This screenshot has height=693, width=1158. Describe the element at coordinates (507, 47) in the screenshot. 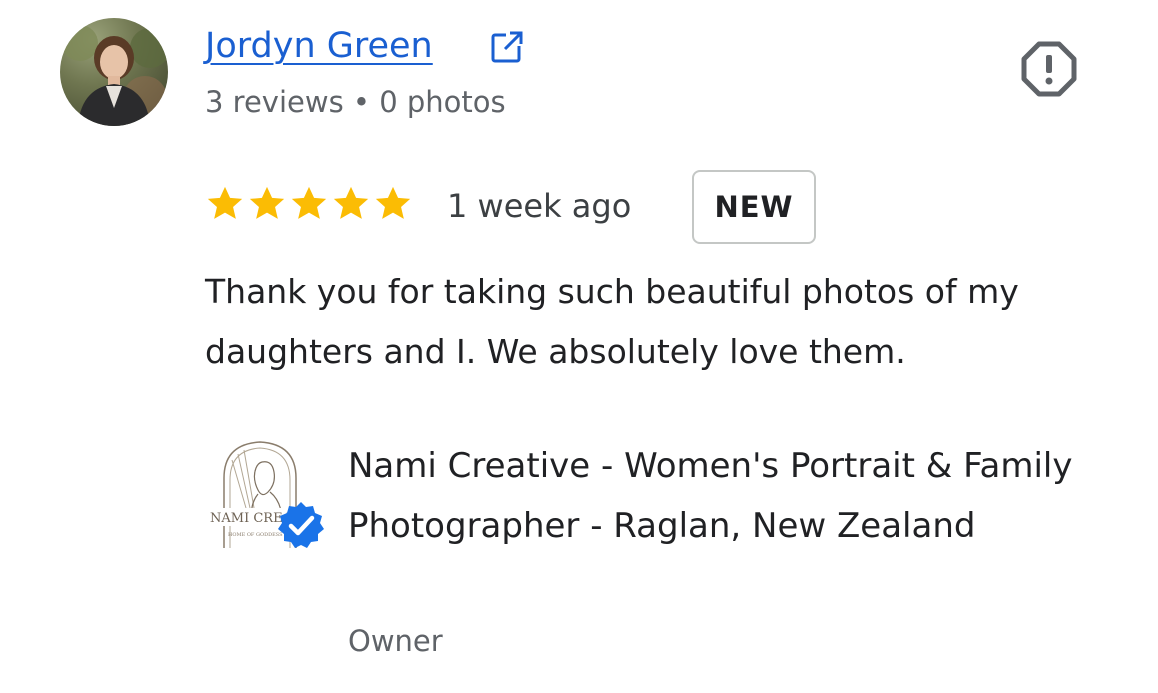

I see `external-link-icon` at that location.